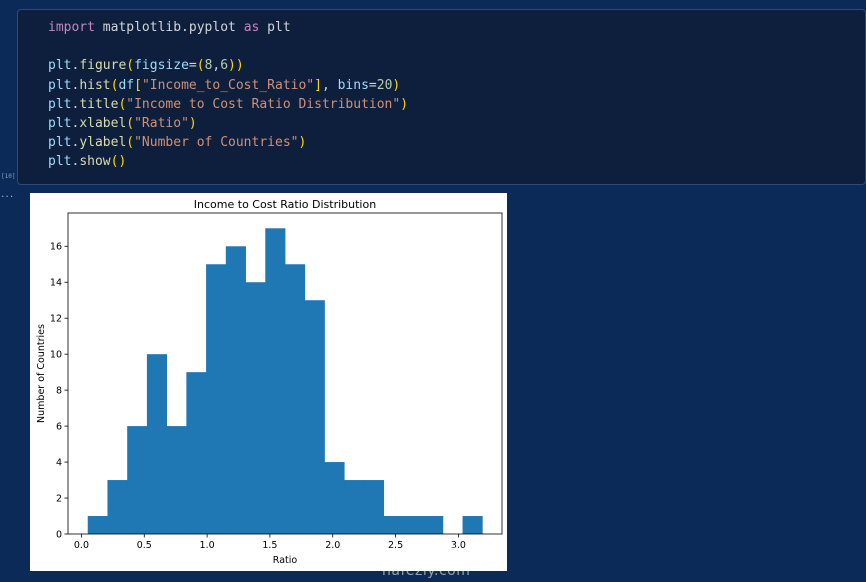  I want to click on y-axis-label: Number of Countries, so click(41, 373).